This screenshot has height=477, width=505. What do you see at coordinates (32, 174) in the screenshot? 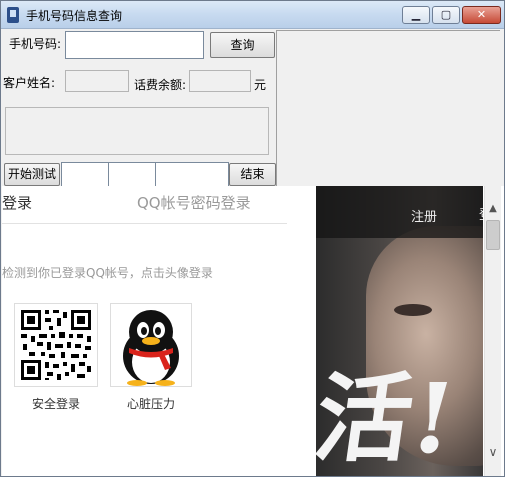
I see `start-test-button: 开始测试` at bounding box center [32, 174].